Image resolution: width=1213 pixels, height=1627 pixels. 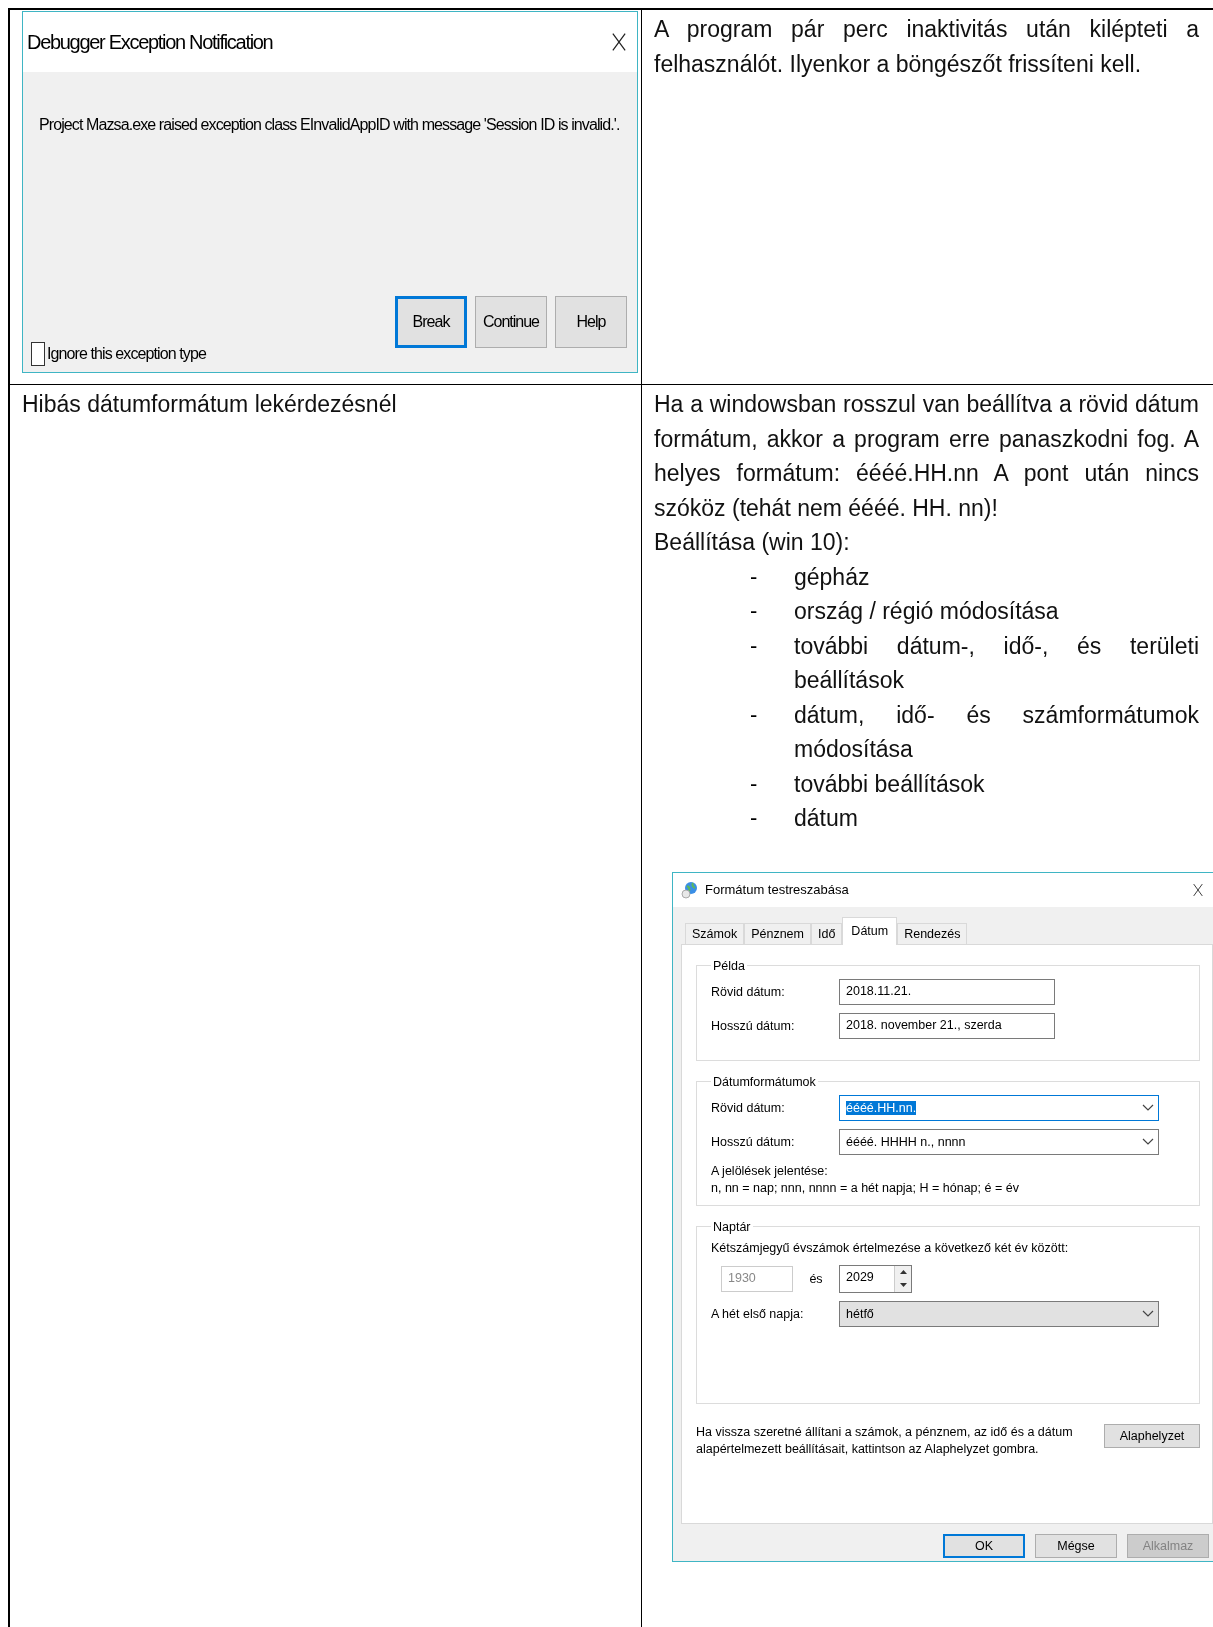 I want to click on group-title: Példa, so click(x=729, y=965).